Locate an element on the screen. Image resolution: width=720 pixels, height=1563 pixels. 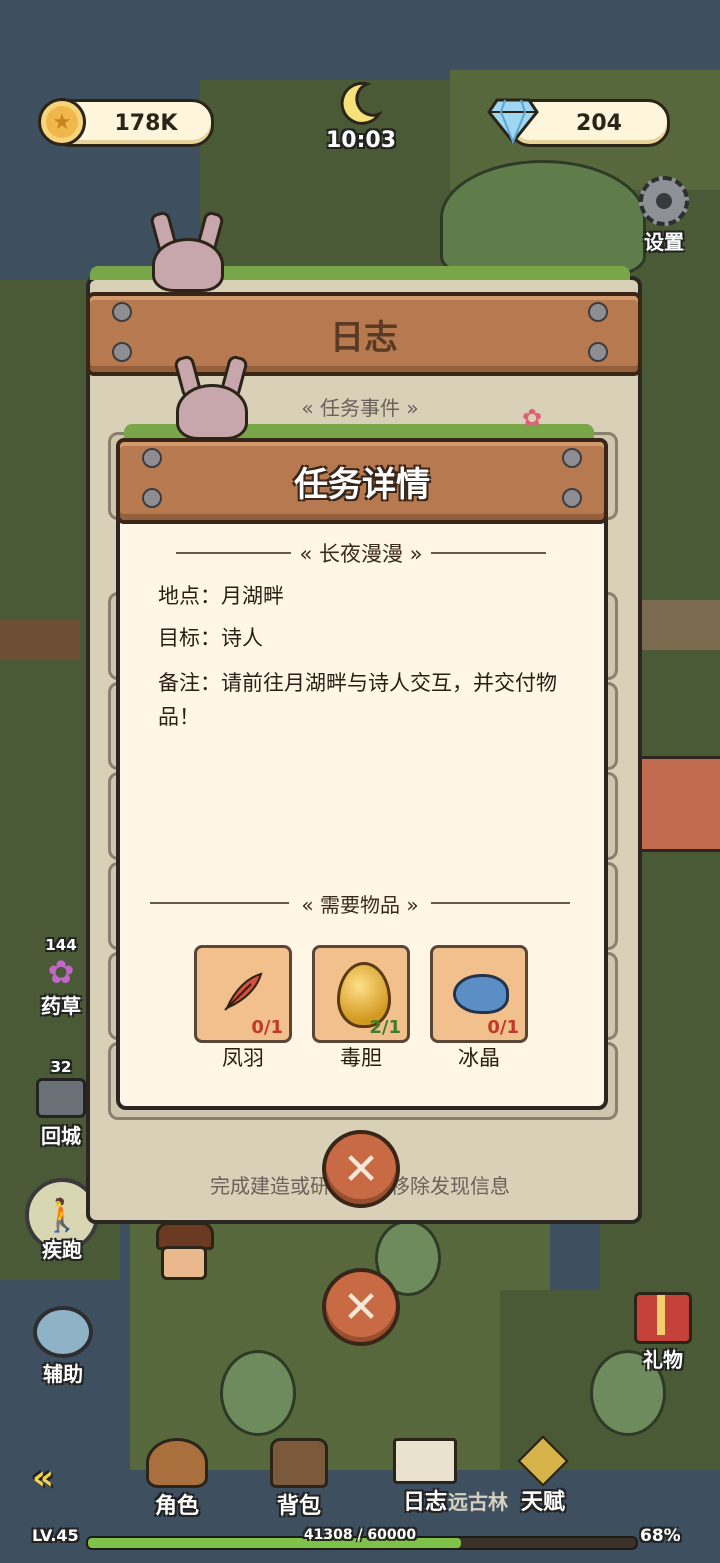
item-name: 毒胆 is located at coordinates (361, 1058).